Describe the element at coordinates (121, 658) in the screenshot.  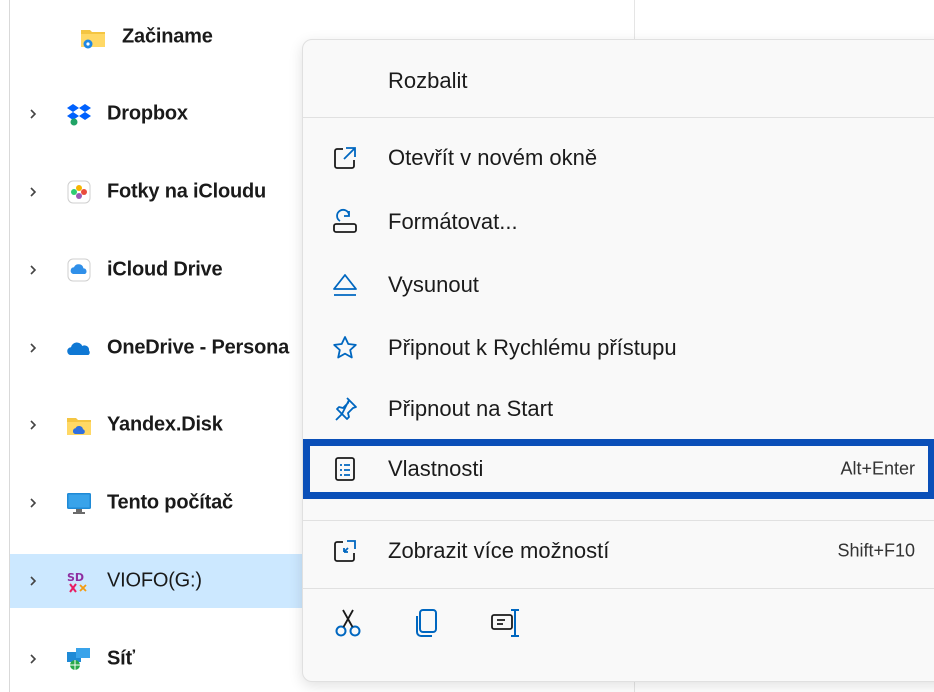
I see `nav-item-label: Síť` at that location.